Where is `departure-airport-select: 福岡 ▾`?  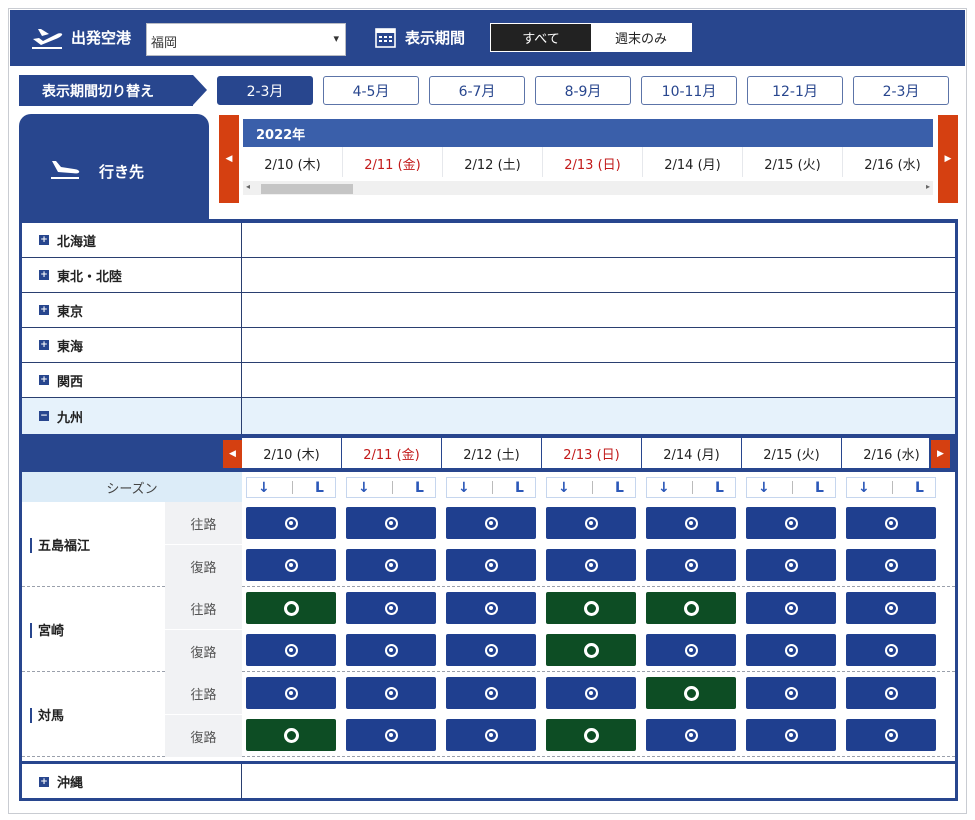 departure-airport-select: 福岡 ▾ is located at coordinates (246, 39).